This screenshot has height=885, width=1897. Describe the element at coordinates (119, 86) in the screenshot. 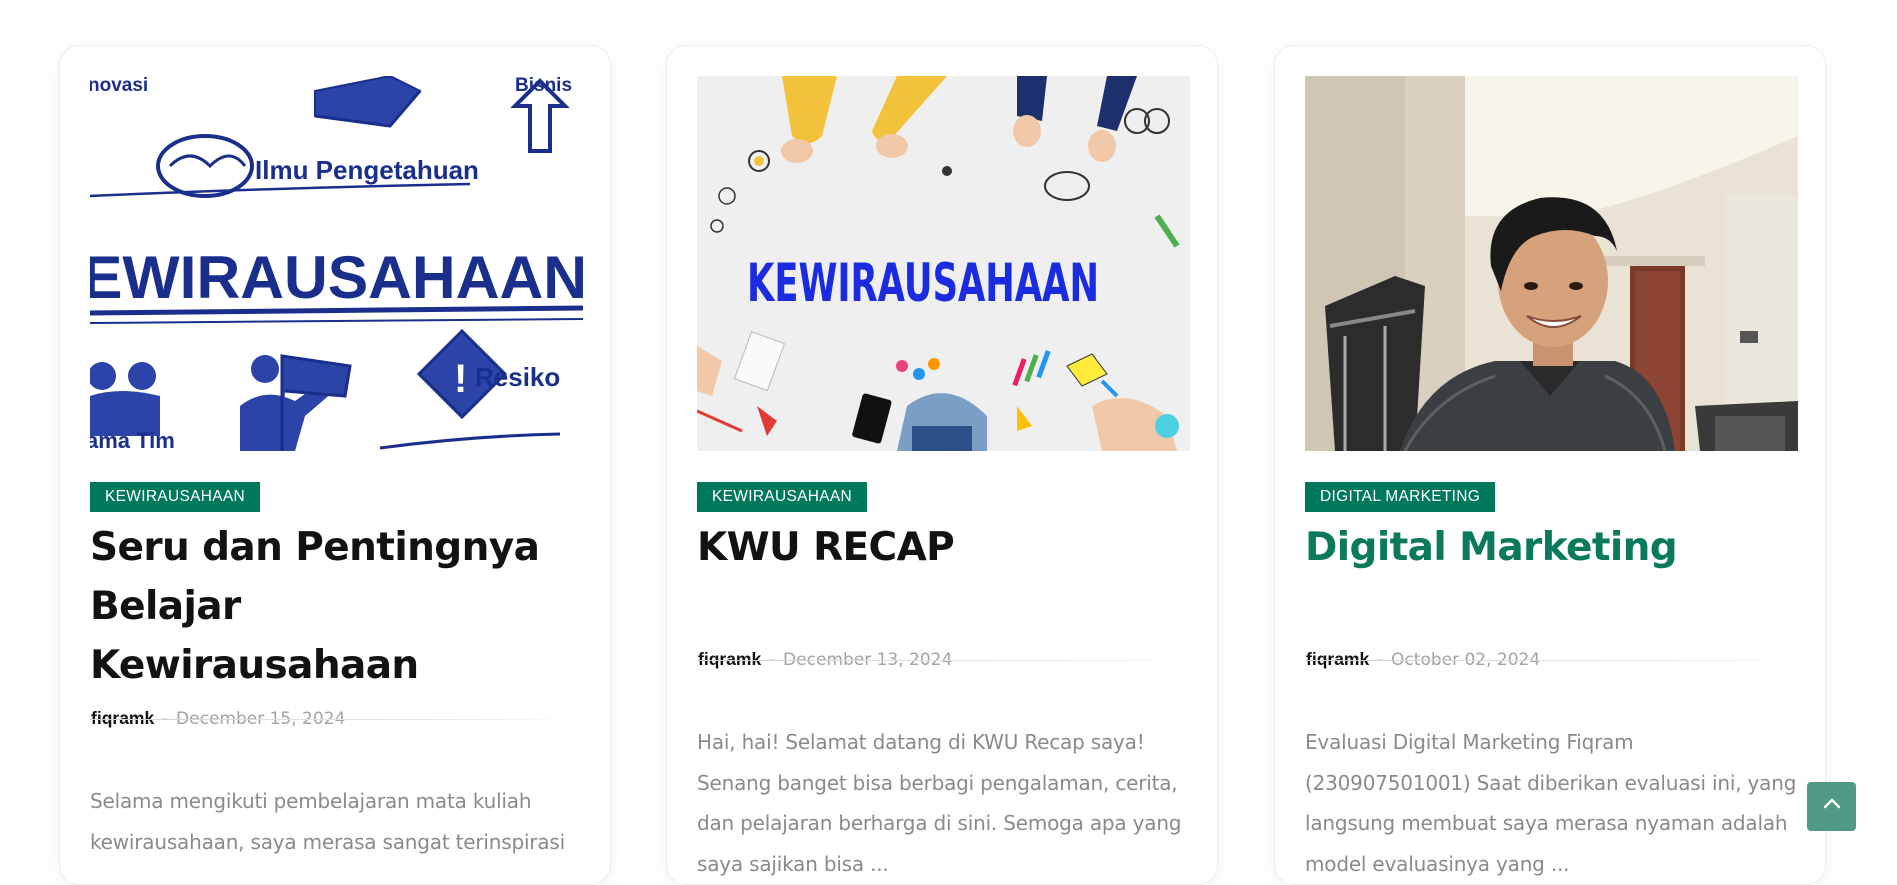

I see `svg-text: novasi` at that location.